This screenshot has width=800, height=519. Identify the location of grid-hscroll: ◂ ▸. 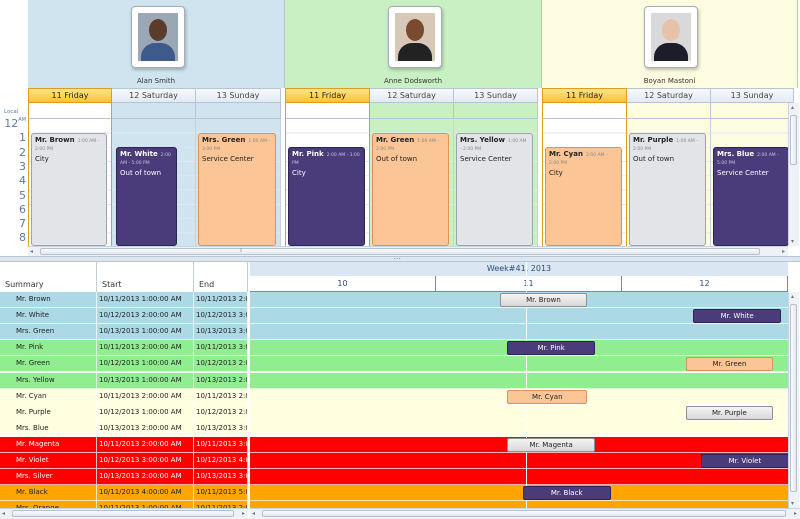
(124, 513).